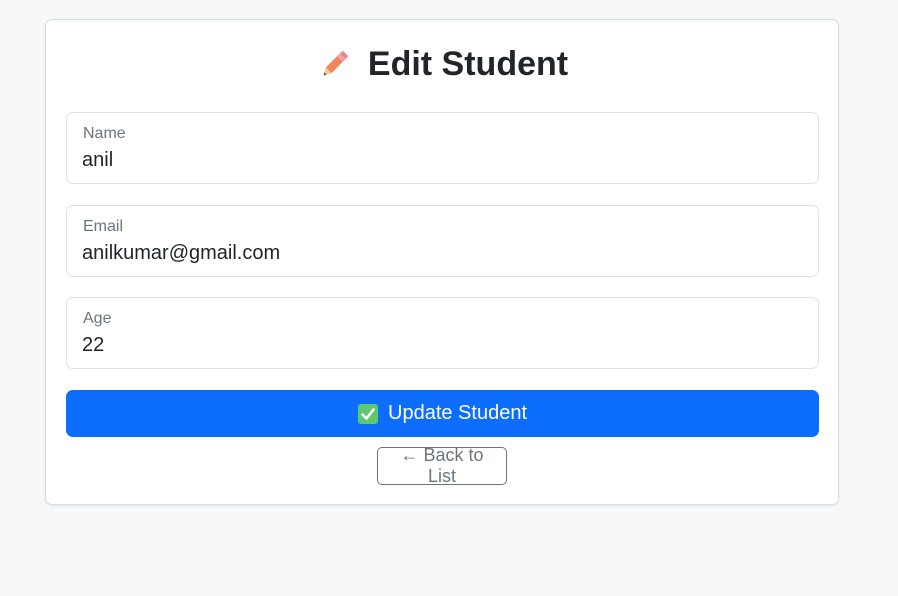 The height and width of the screenshot is (596, 898). I want to click on update-student-button: Update Student, so click(442, 413).